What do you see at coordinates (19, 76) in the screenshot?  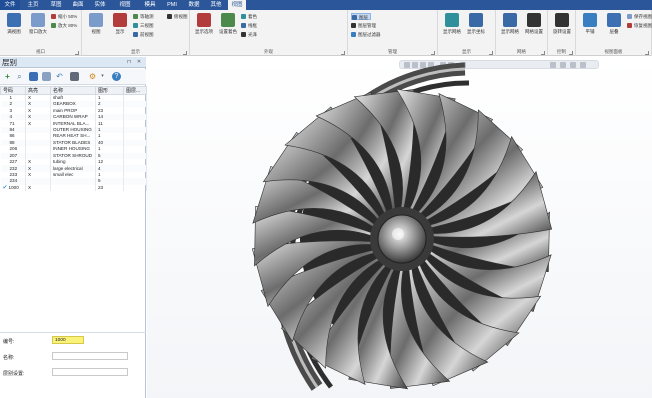 I see `search-icon: ⌕` at bounding box center [19, 76].